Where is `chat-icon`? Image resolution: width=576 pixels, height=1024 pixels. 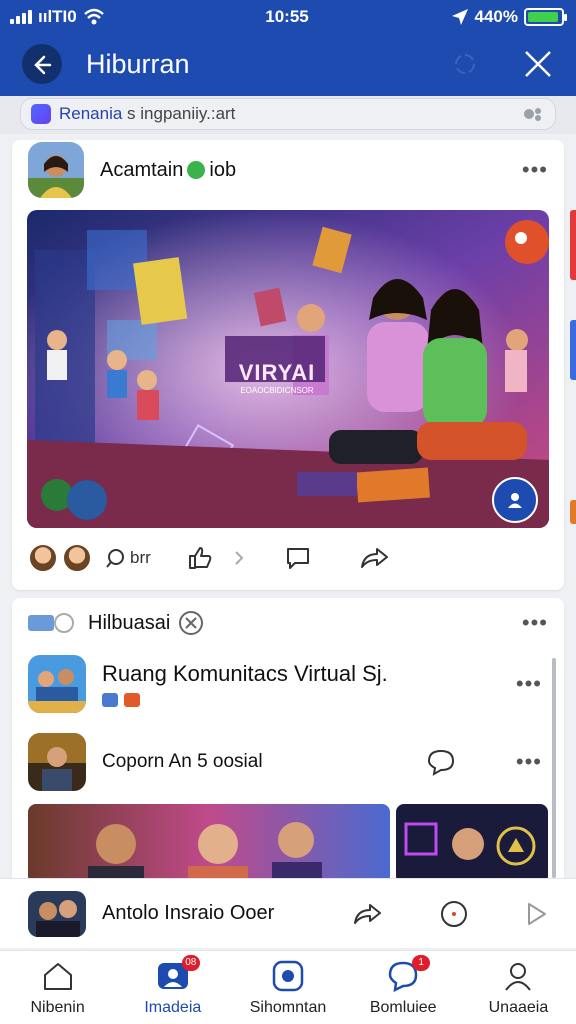 chat-icon is located at coordinates (441, 762).